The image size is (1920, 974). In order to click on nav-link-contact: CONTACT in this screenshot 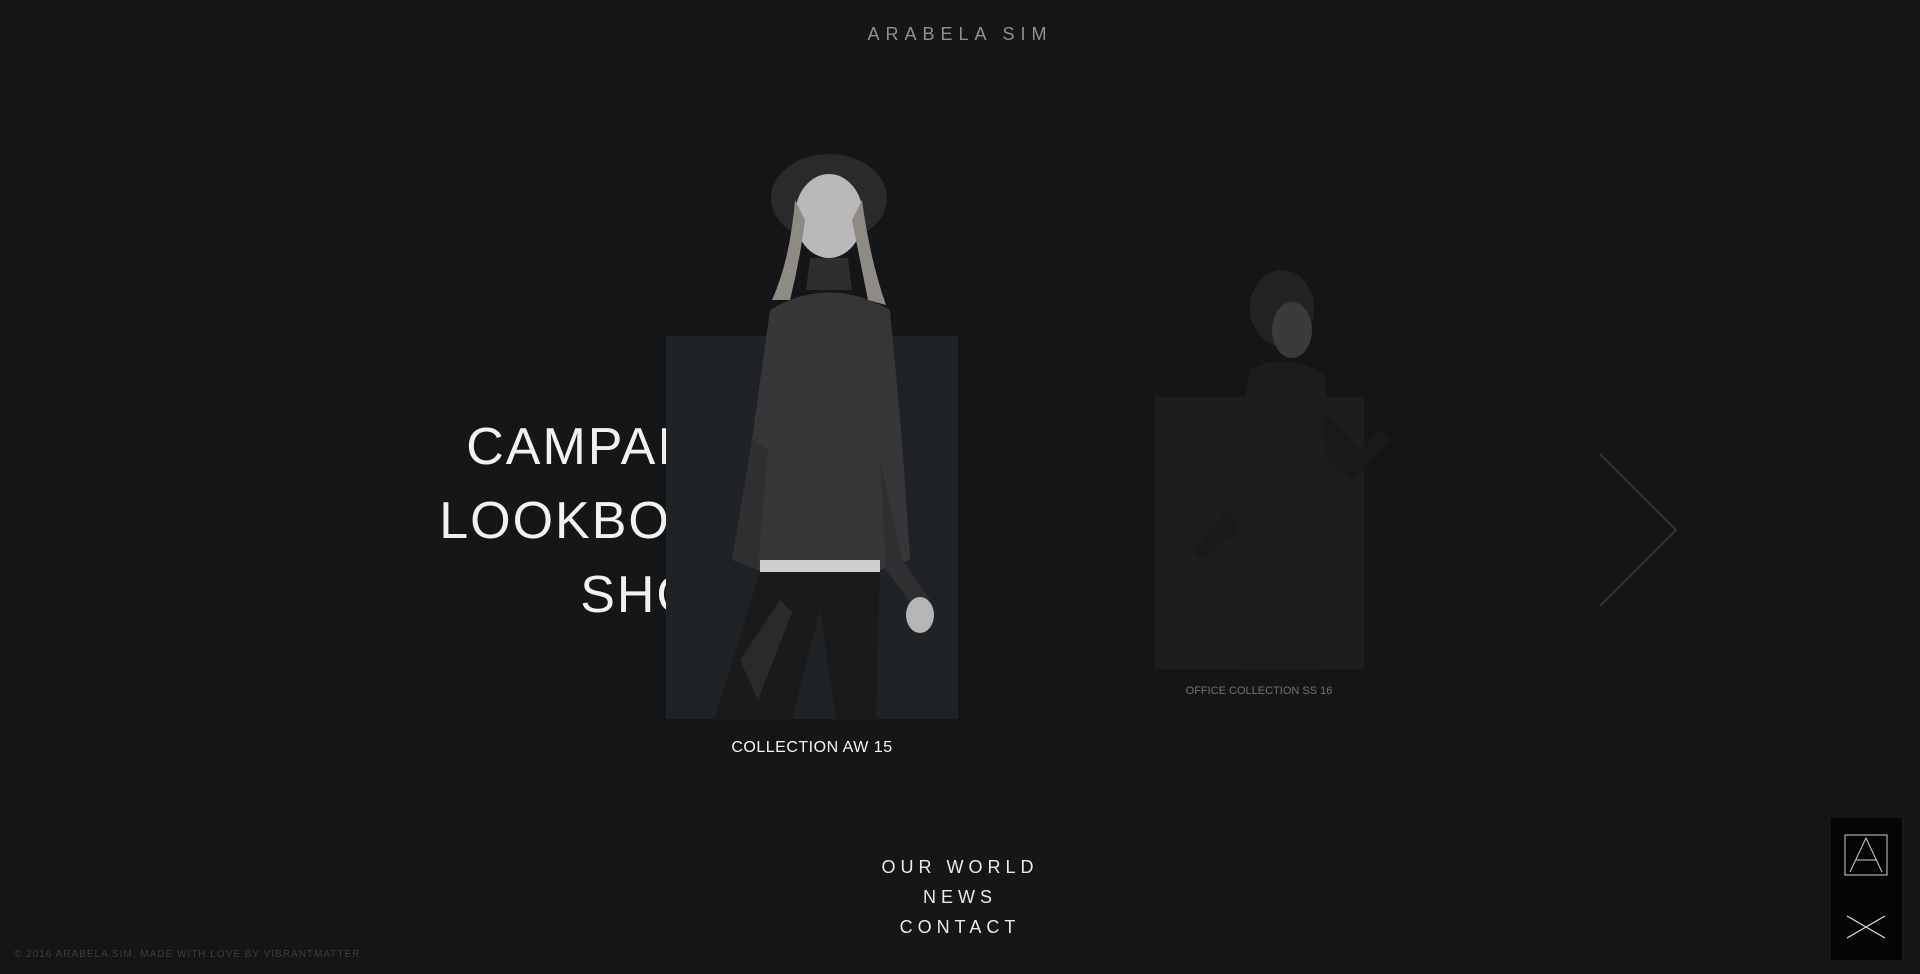, I will do `click(960, 927)`.